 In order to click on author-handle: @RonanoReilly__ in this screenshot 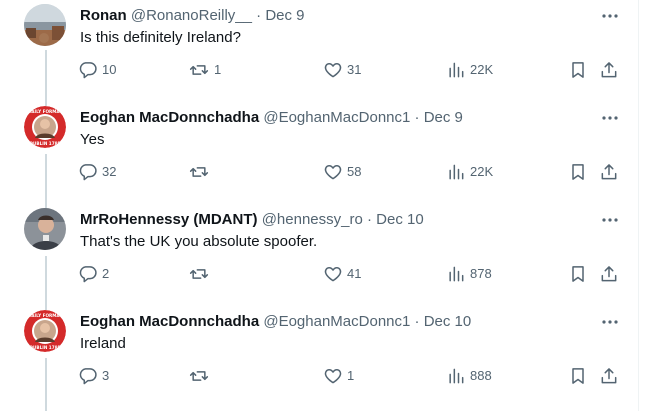, I will do `click(191, 15)`.